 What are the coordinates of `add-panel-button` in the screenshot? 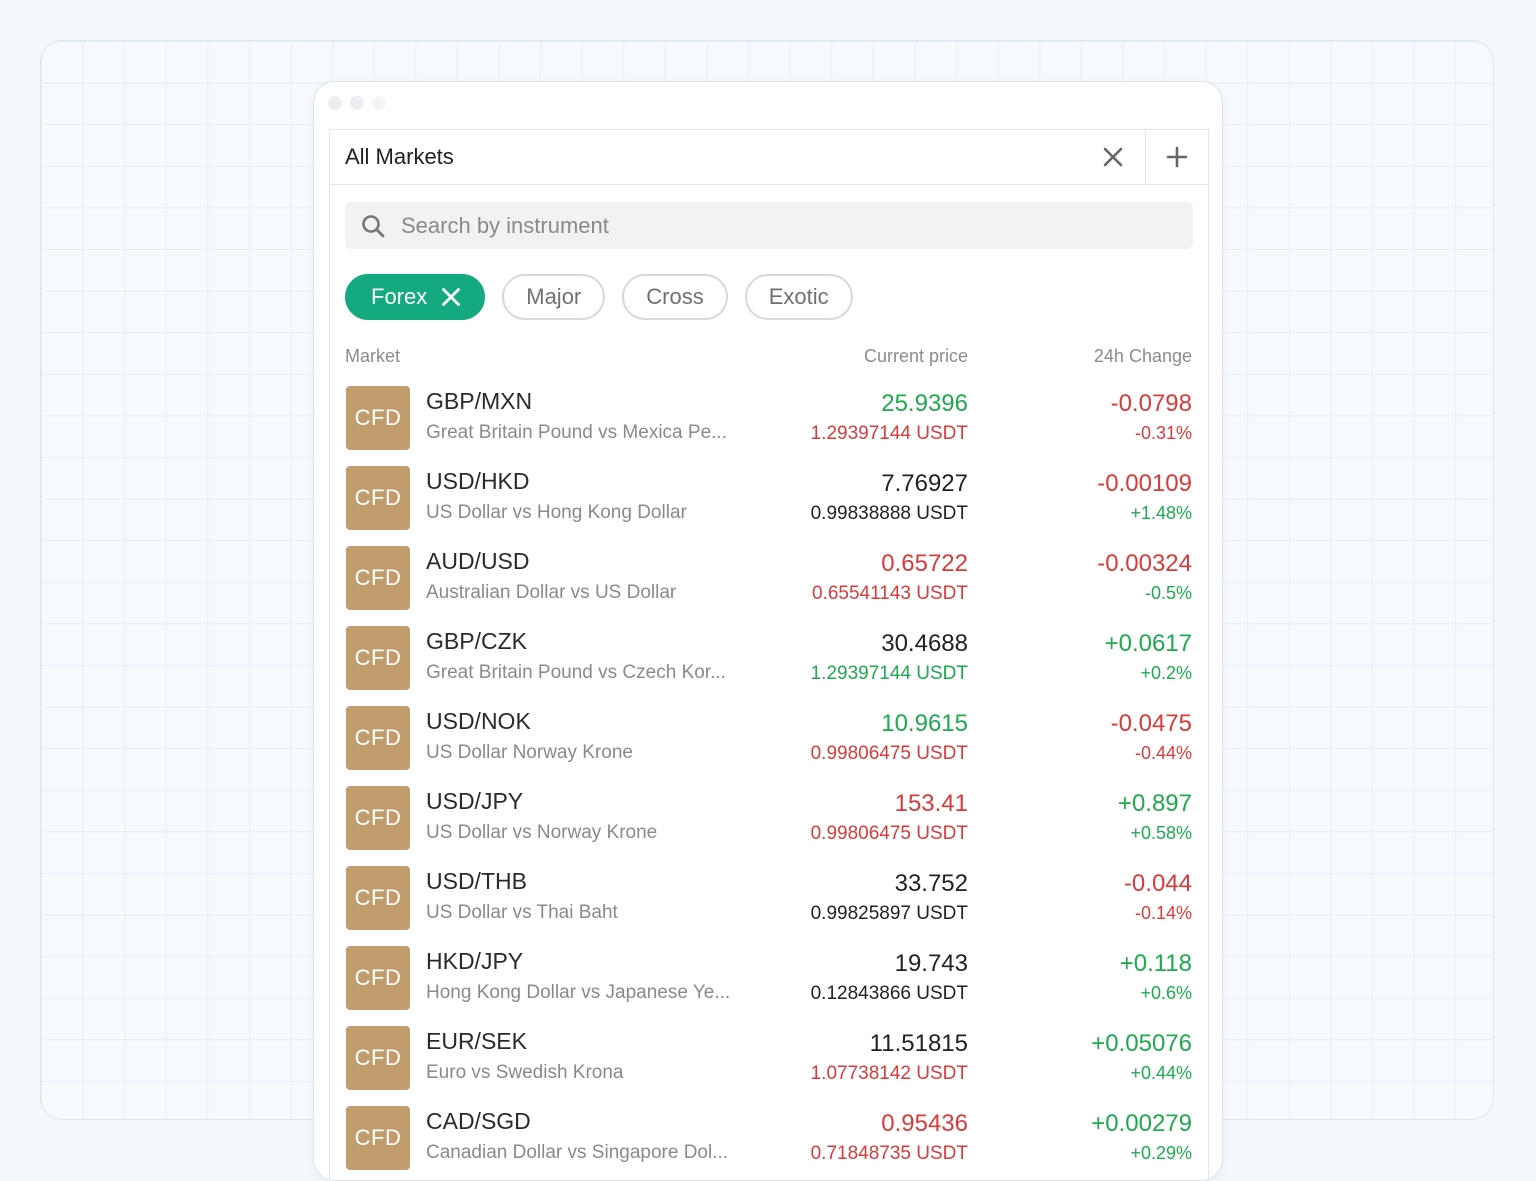 It's located at (1176, 157).